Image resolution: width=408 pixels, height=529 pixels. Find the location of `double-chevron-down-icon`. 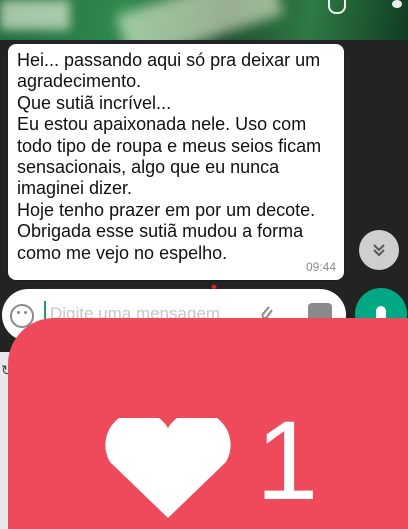

double-chevron-down-icon is located at coordinates (379, 250).